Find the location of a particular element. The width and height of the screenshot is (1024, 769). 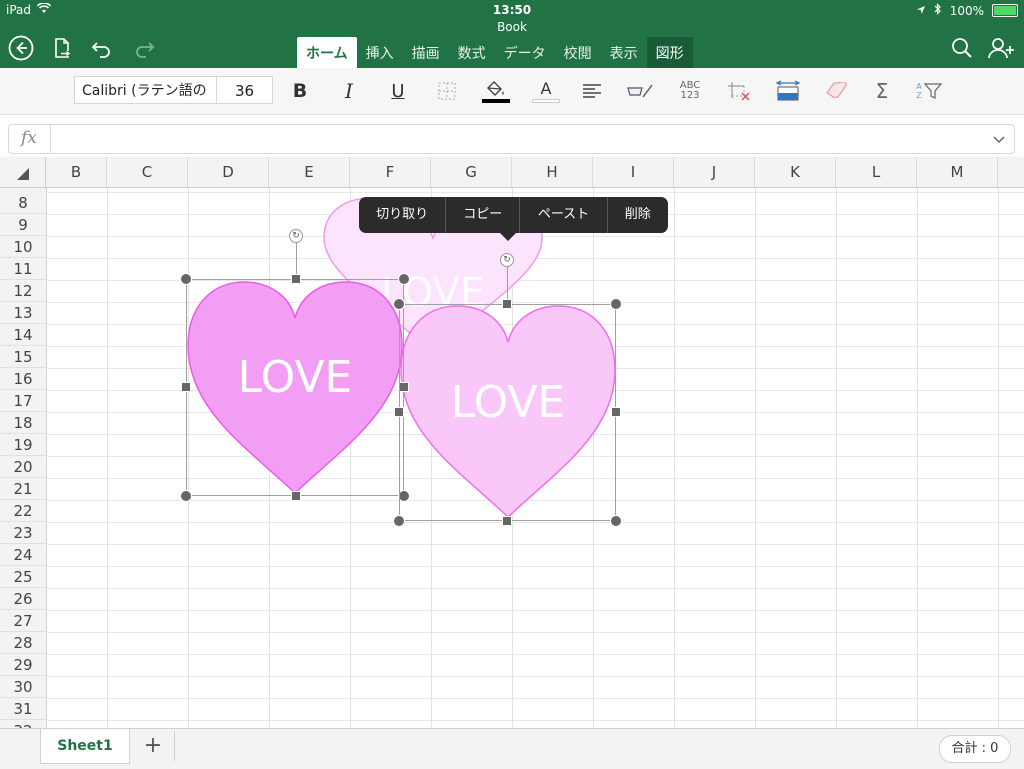

menu-item-paste: ペースト is located at coordinates (564, 215).